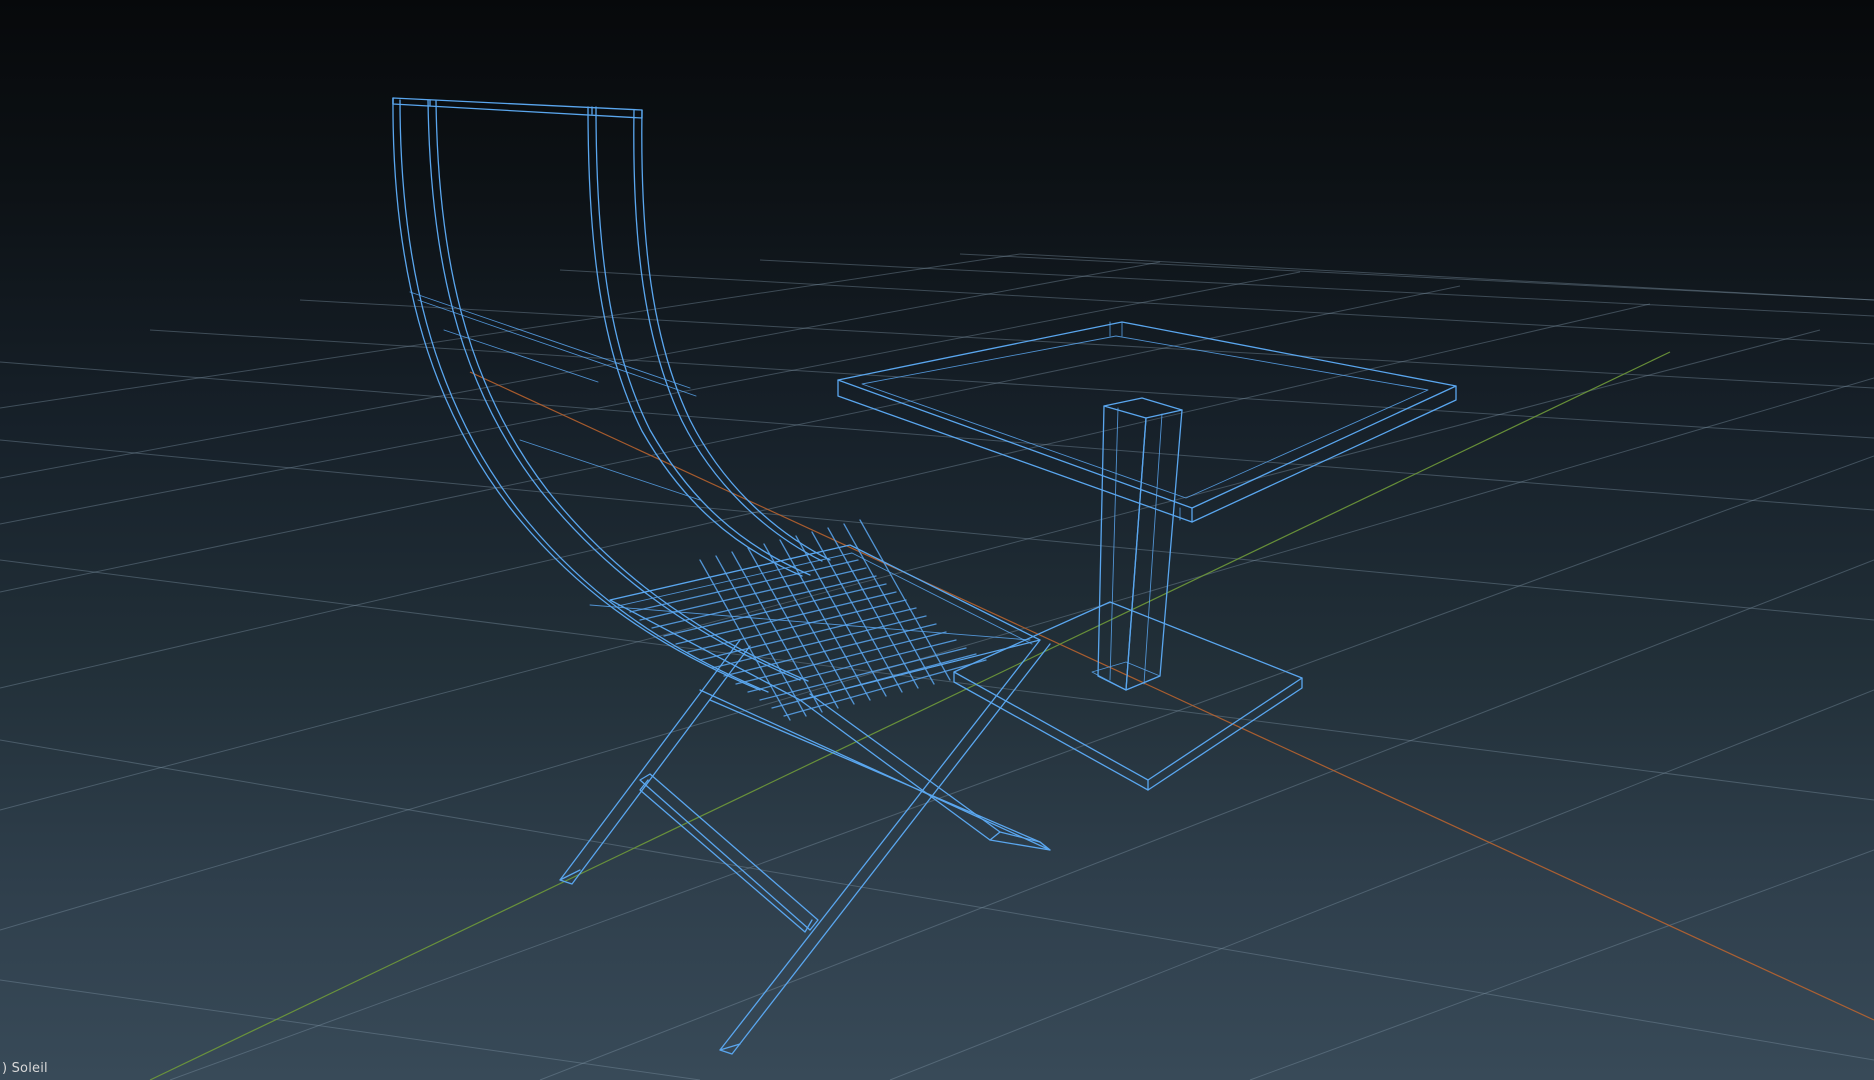  What do you see at coordinates (25, 1068) in the screenshot?
I see `active-object-label: ) Soleil` at bounding box center [25, 1068].